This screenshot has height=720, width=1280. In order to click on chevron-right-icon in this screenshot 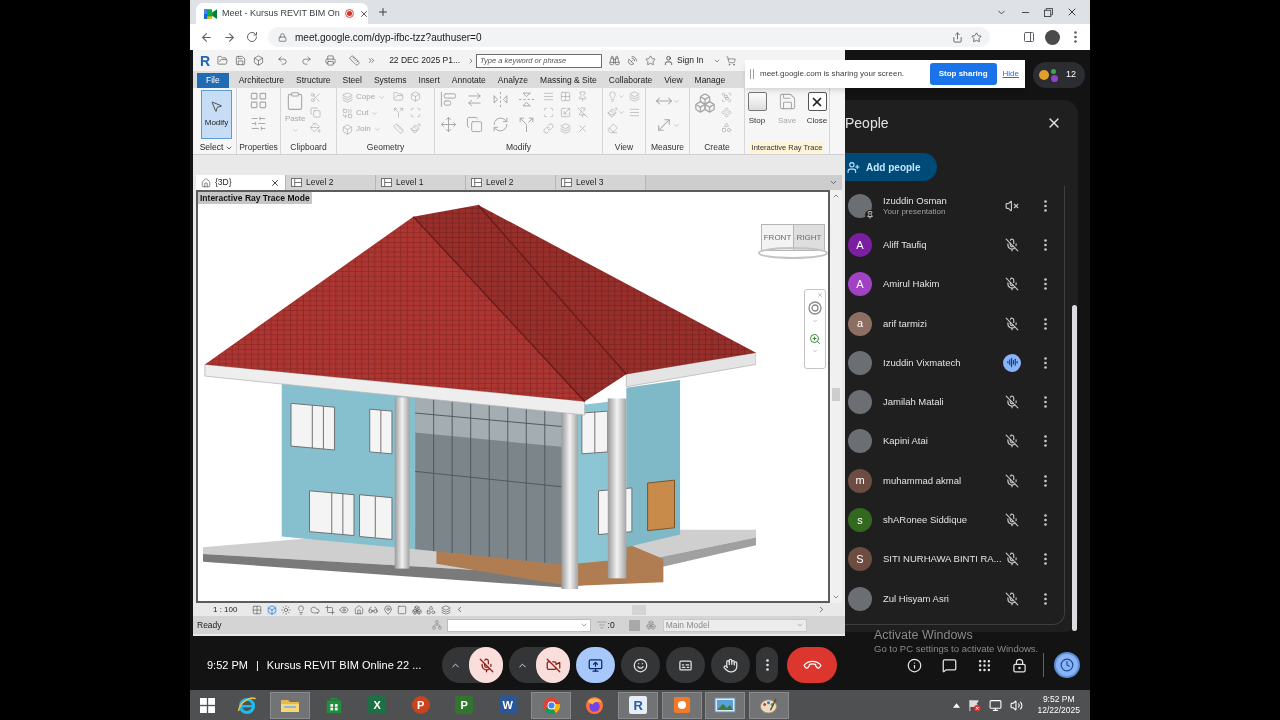, I will do `click(821, 609)`.